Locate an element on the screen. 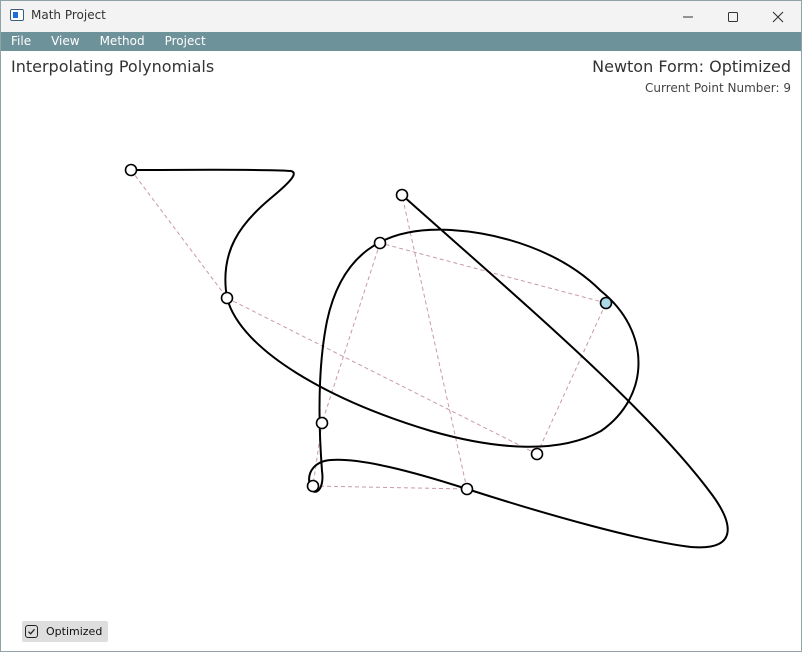  selected-control-point is located at coordinates (606, 303).